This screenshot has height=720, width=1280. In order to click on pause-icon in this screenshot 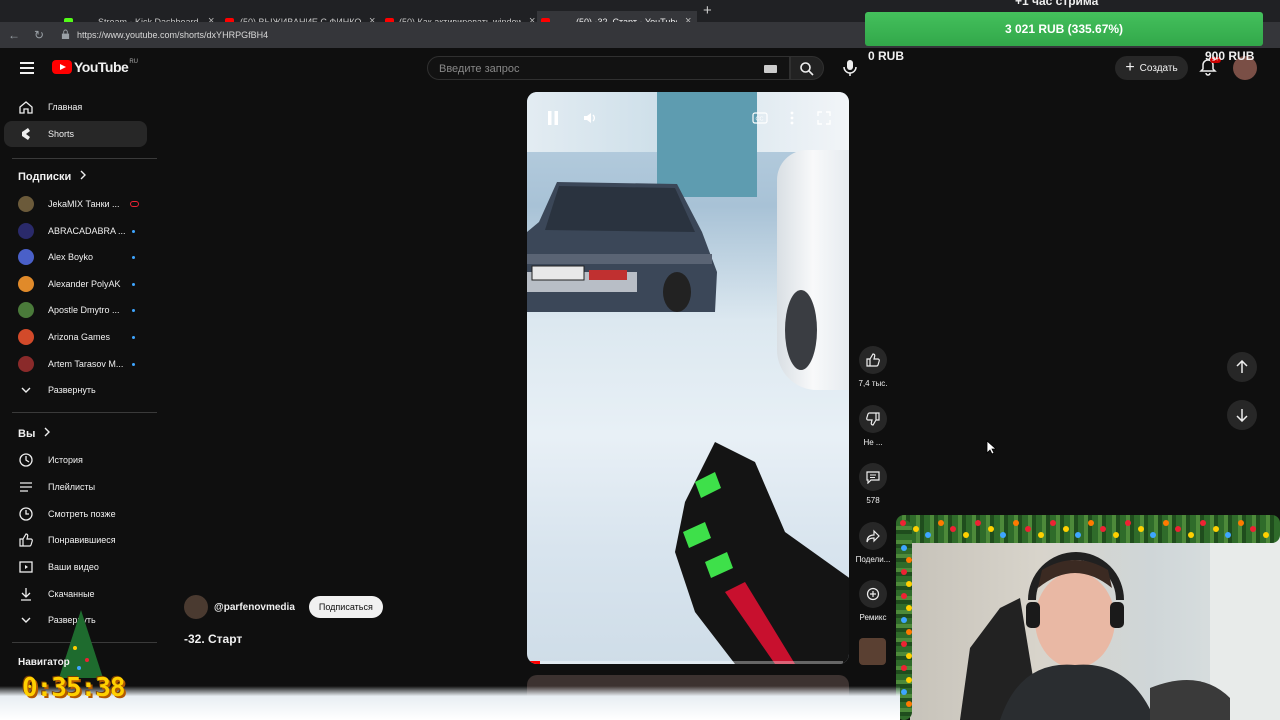, I will do `click(553, 118)`.